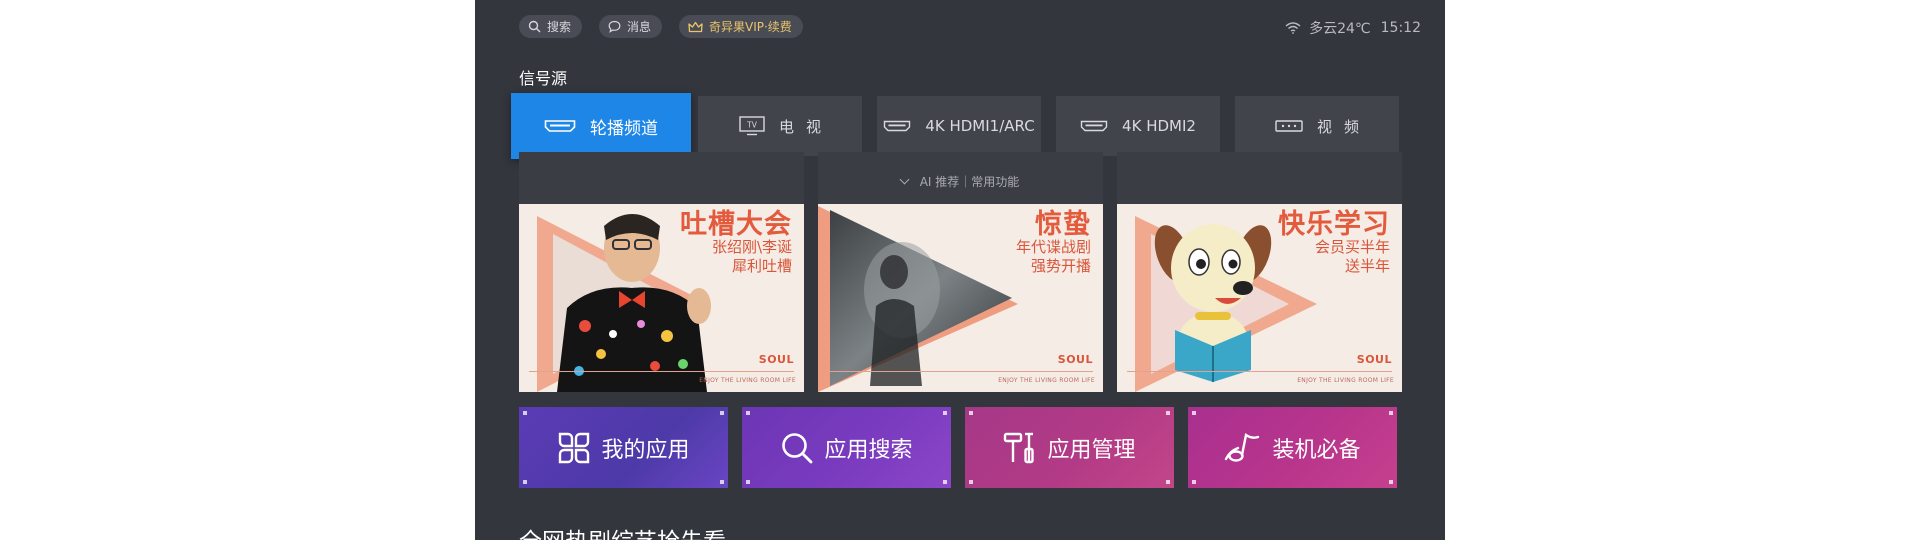 The height and width of the screenshot is (540, 1920). Describe the element at coordinates (736, 224) in the screenshot. I see `card-title: 吐槽大会` at that location.